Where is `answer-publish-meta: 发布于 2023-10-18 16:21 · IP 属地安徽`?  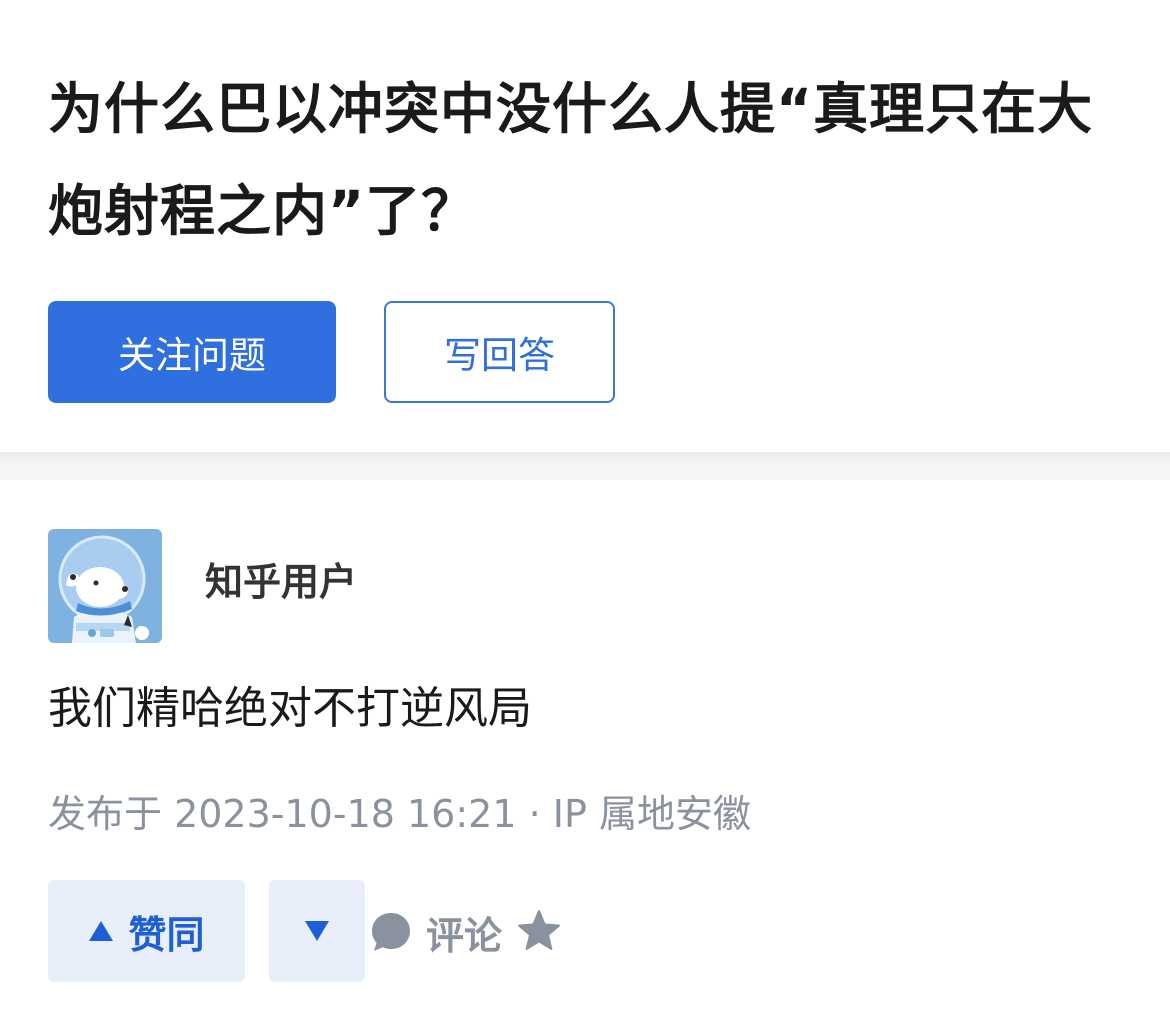 answer-publish-meta: 发布于 2023-10-18 16:21 · IP 属地安徽 is located at coordinates (399, 814).